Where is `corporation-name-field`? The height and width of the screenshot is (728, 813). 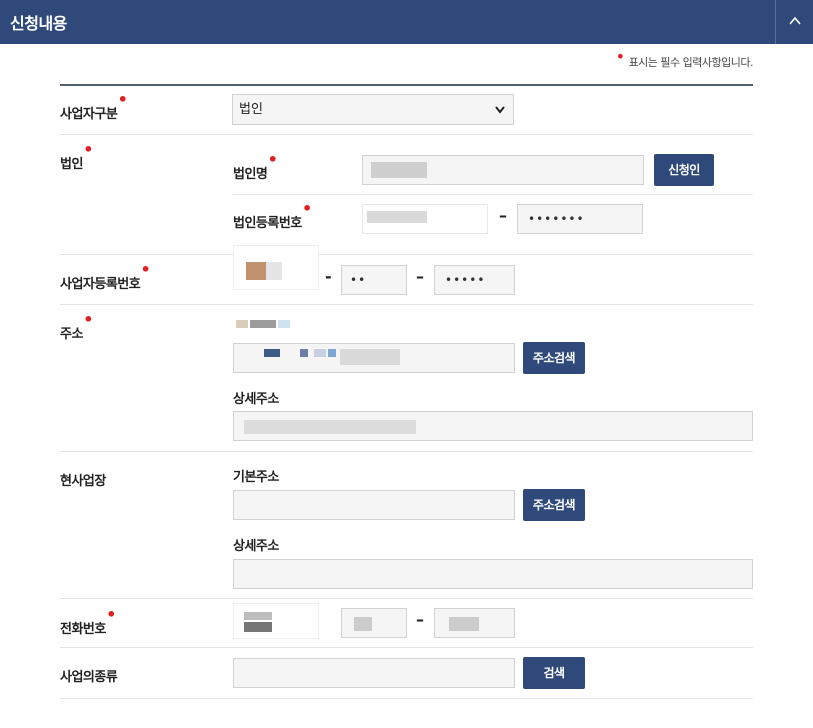
corporation-name-field is located at coordinates (503, 170).